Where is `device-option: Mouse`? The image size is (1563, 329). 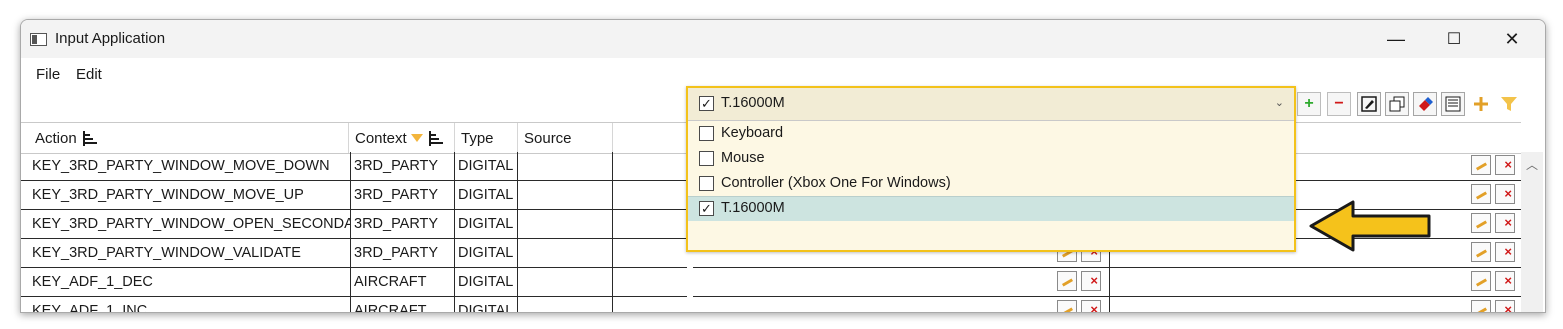
device-option: Mouse is located at coordinates (991, 158).